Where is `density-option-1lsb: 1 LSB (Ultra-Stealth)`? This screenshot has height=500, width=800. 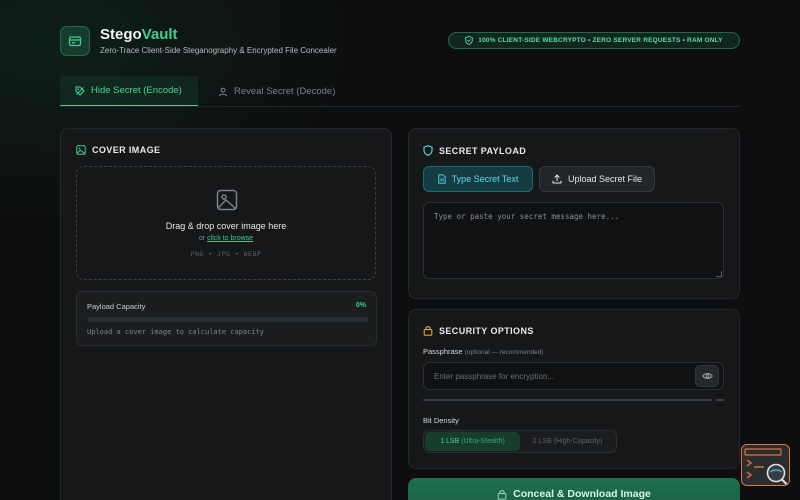 density-option-1lsb: 1 LSB (Ultra-Stealth) is located at coordinates (472, 441).